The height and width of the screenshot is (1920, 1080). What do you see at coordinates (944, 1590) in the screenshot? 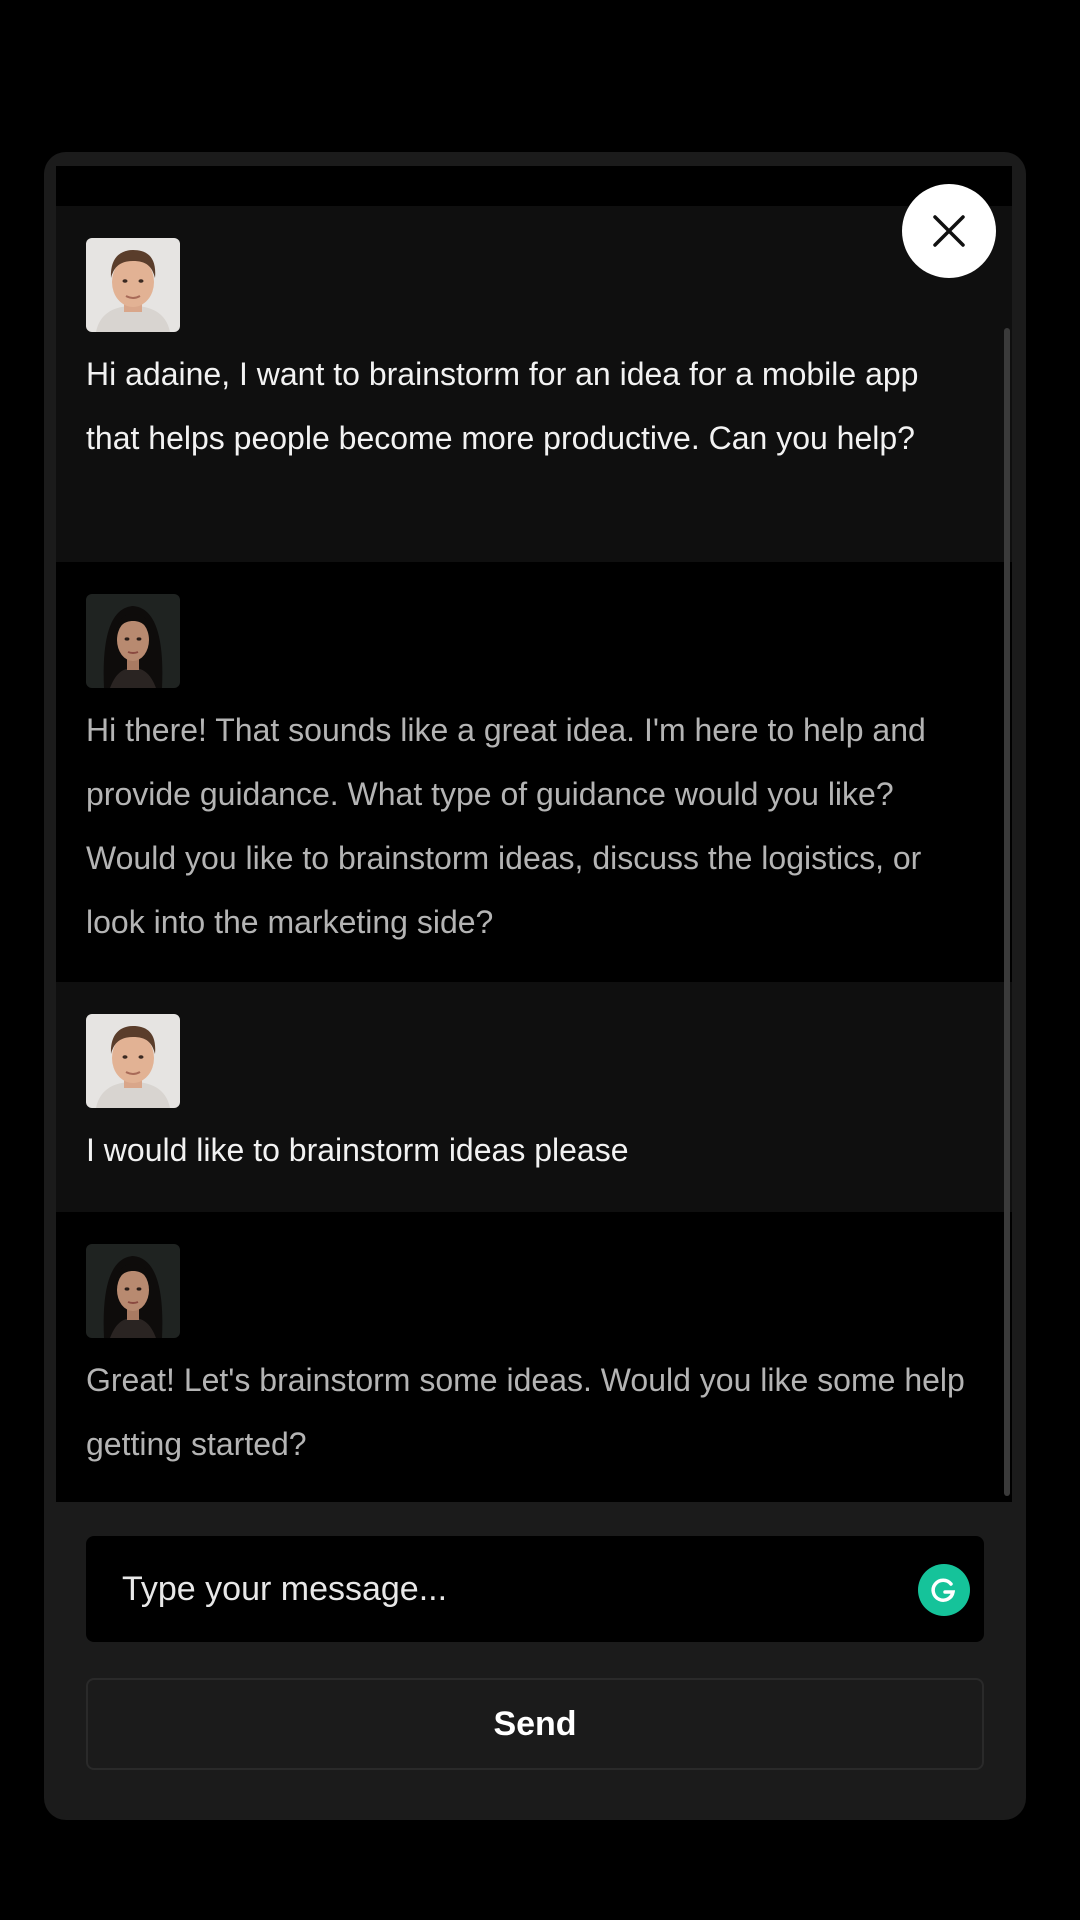
I see `grammarly-icon` at bounding box center [944, 1590].